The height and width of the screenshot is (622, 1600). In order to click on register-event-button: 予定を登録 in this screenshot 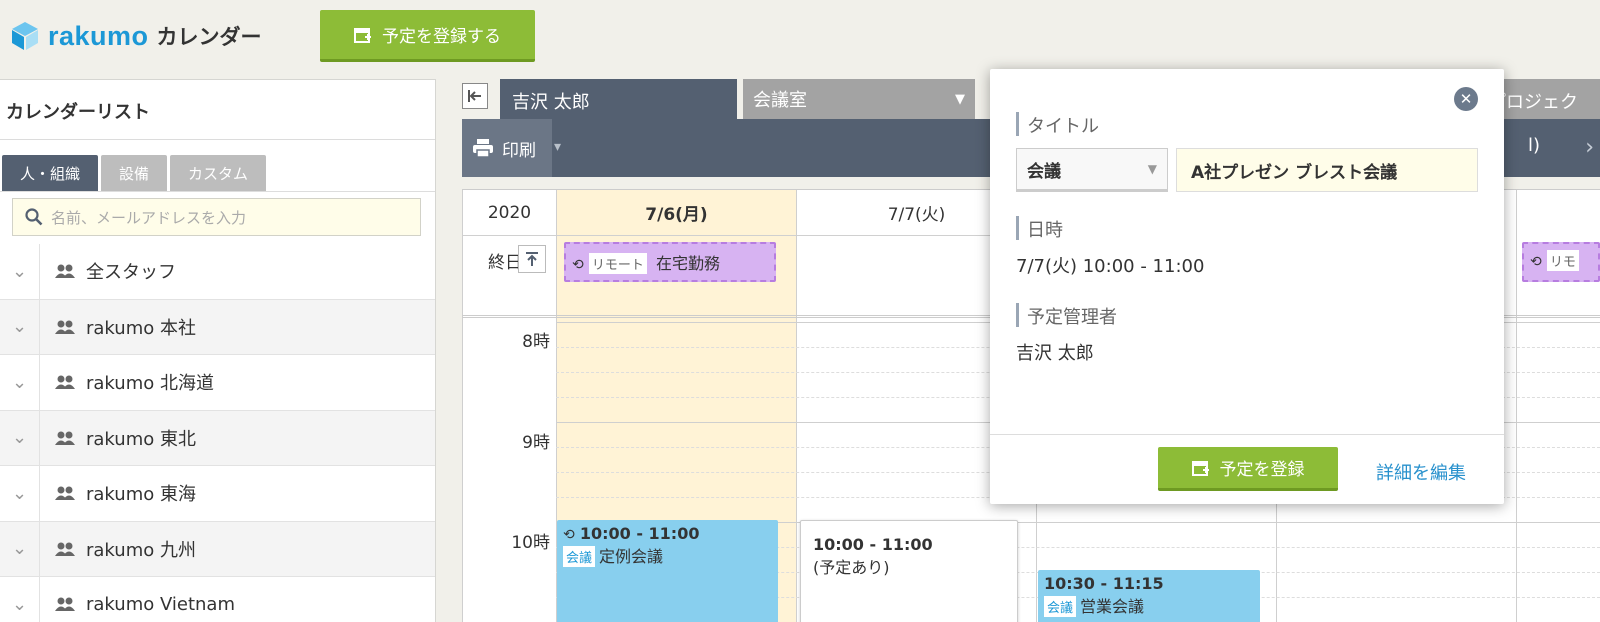, I will do `click(1248, 469)`.